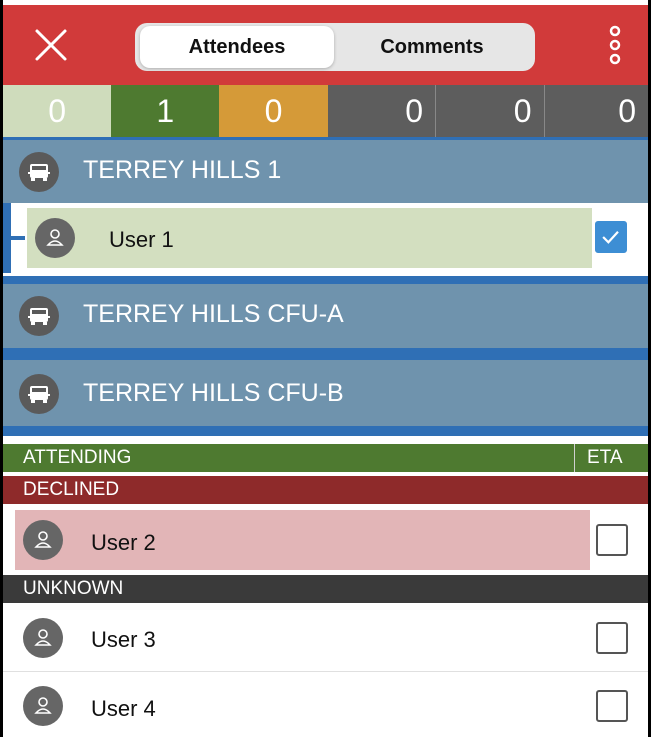 This screenshot has height=737, width=651. Describe the element at coordinates (325, 238) in the screenshot. I see `list-item: User 1` at that location.